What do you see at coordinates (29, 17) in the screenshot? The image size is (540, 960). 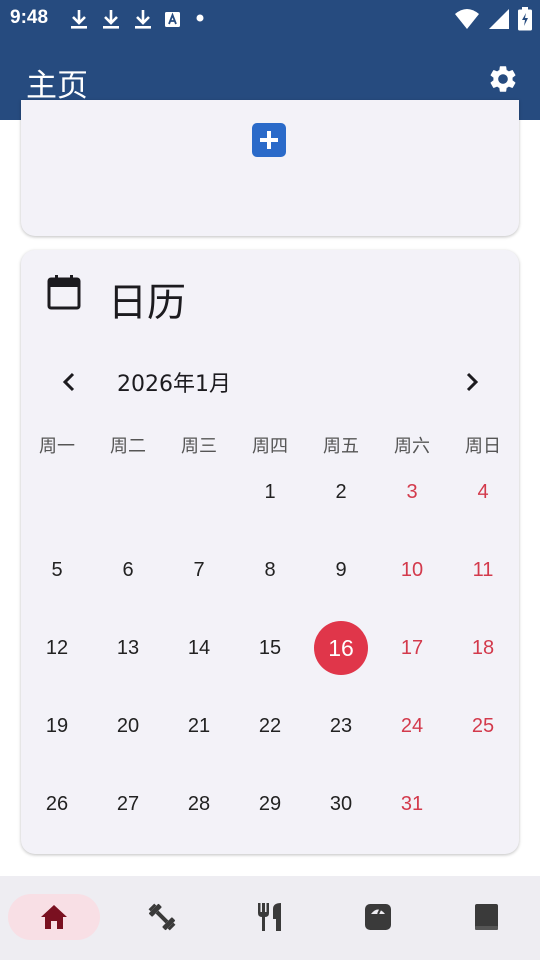 I see `status-time: 9:48` at bounding box center [29, 17].